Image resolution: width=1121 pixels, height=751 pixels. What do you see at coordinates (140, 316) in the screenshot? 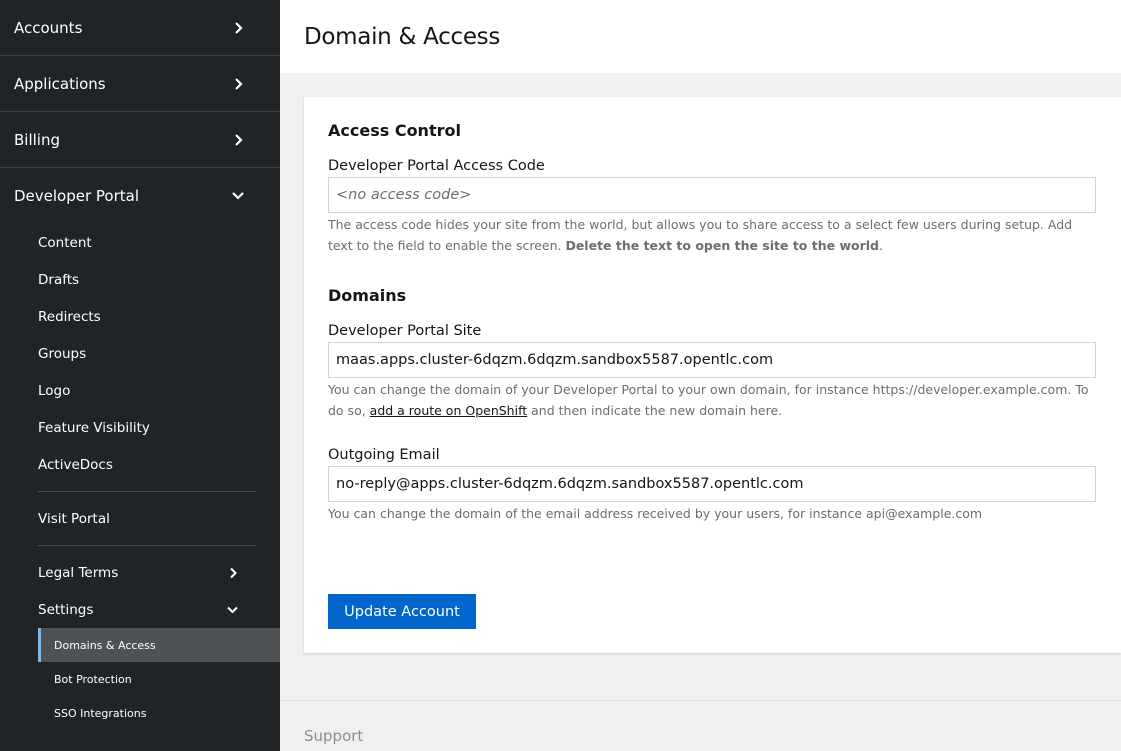
I see `sidebar-item-redirects: Redirects` at bounding box center [140, 316].